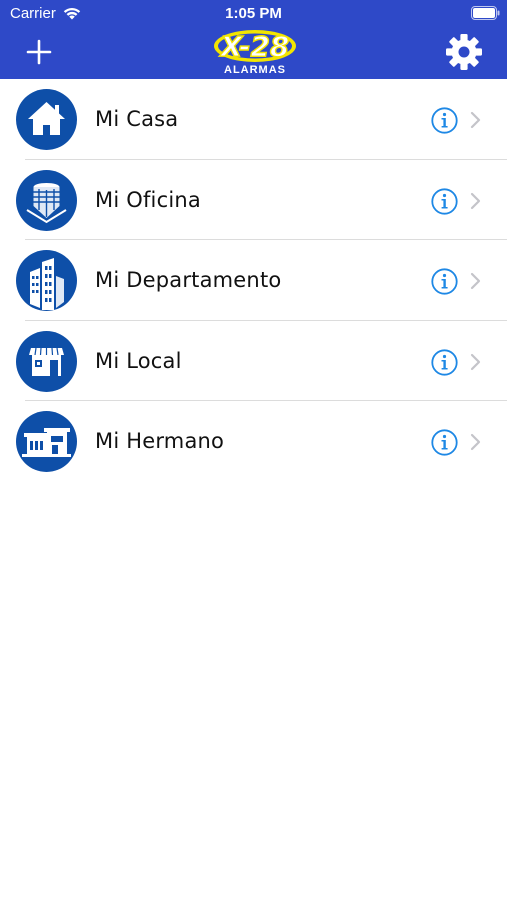  What do you see at coordinates (464, 52) in the screenshot?
I see `gear-icon` at bounding box center [464, 52].